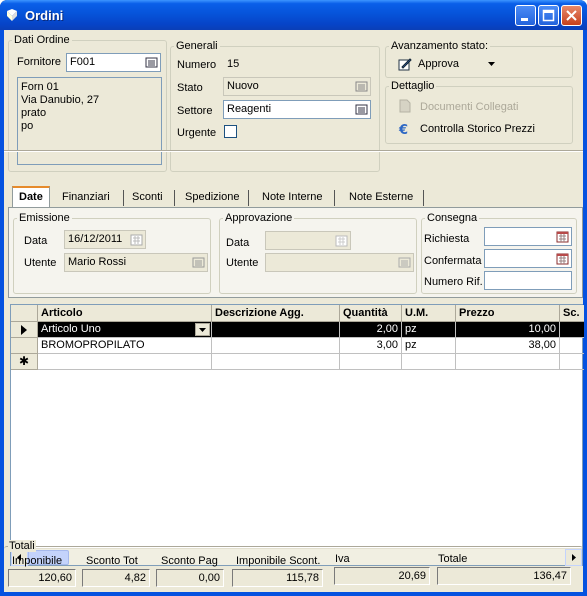 Image resolution: width=587 pixels, height=596 pixels. I want to click on confermata-field, so click(528, 258).